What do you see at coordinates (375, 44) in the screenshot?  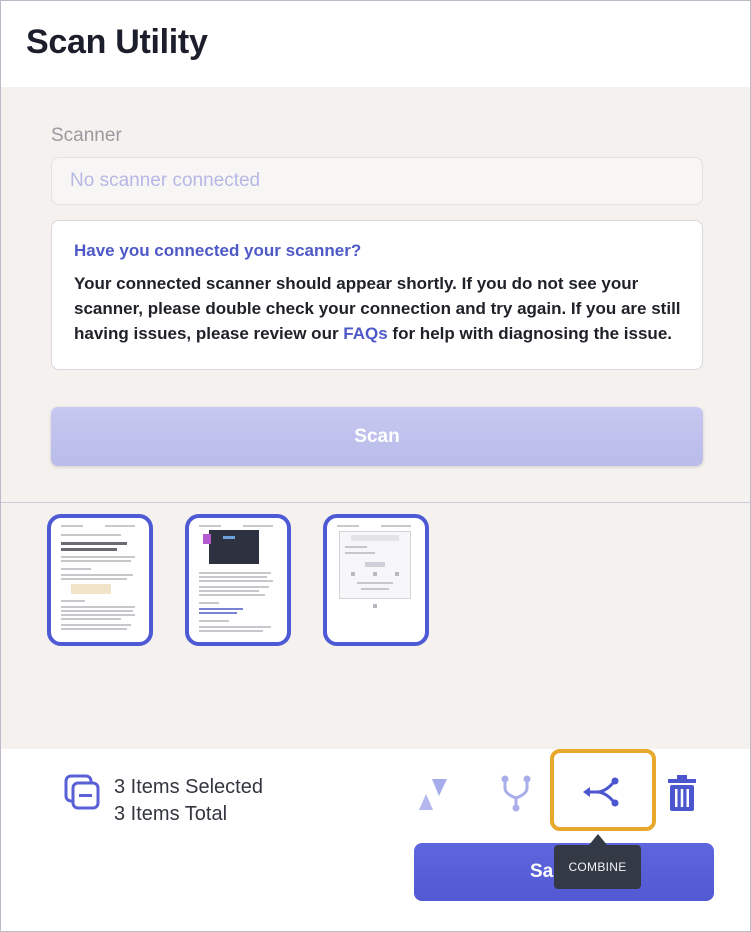 I see `title-bar: Scan Utility` at bounding box center [375, 44].